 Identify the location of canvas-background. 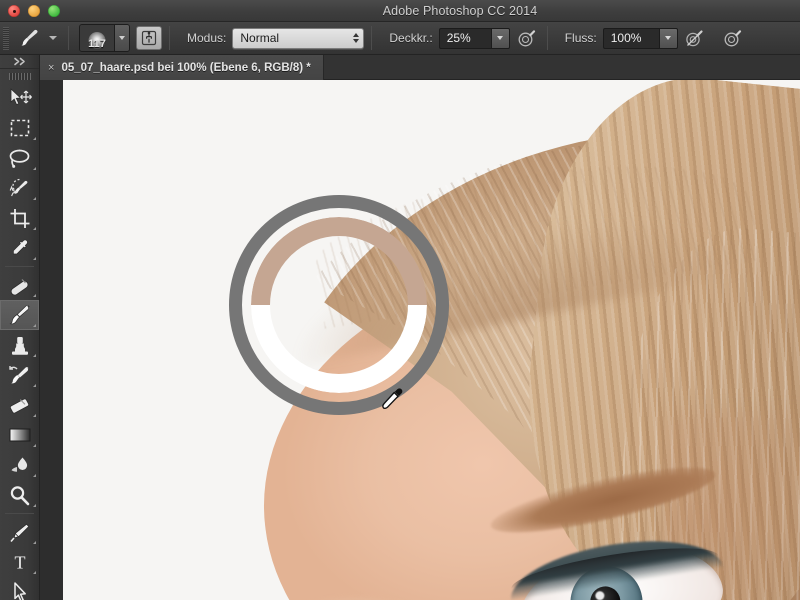
(51, 340).